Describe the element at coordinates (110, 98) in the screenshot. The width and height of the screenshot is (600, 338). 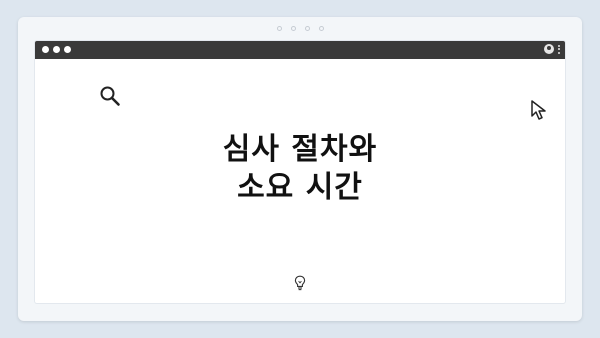
I see `search-icon` at that location.